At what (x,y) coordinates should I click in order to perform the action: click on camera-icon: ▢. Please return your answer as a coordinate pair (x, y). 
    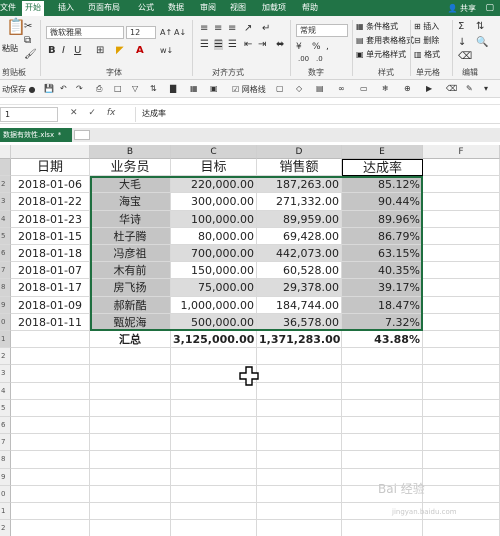
    Looking at the image, I should click on (280, 88).